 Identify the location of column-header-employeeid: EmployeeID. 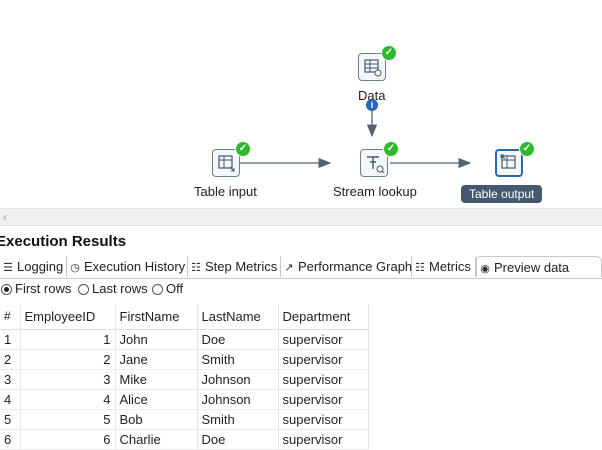
(68, 317).